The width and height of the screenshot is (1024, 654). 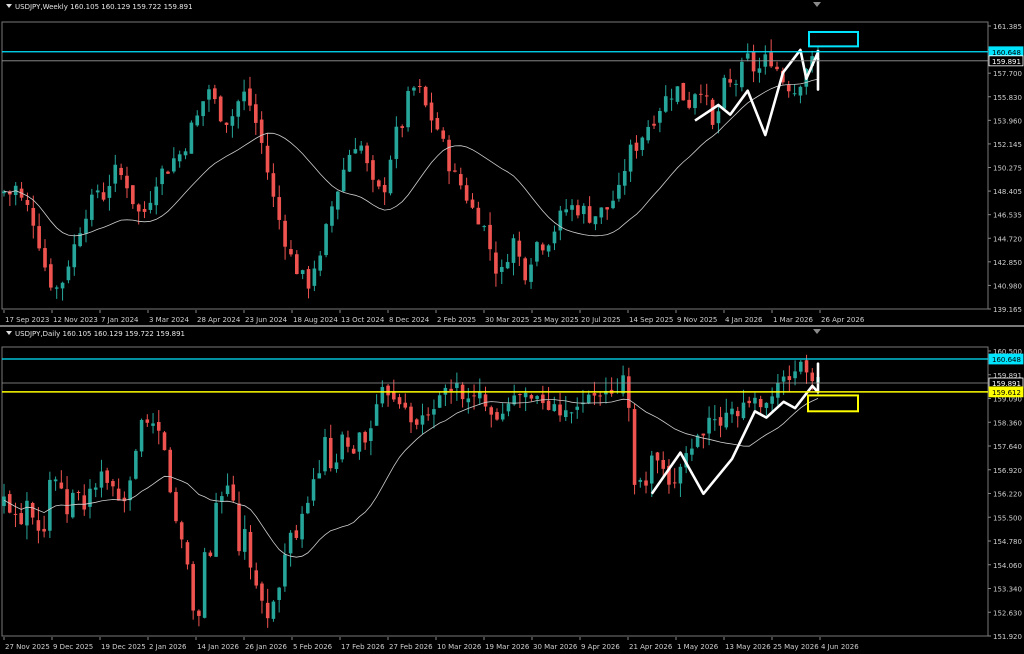 I want to click on chart-shift-marker-icon, so click(x=817, y=4).